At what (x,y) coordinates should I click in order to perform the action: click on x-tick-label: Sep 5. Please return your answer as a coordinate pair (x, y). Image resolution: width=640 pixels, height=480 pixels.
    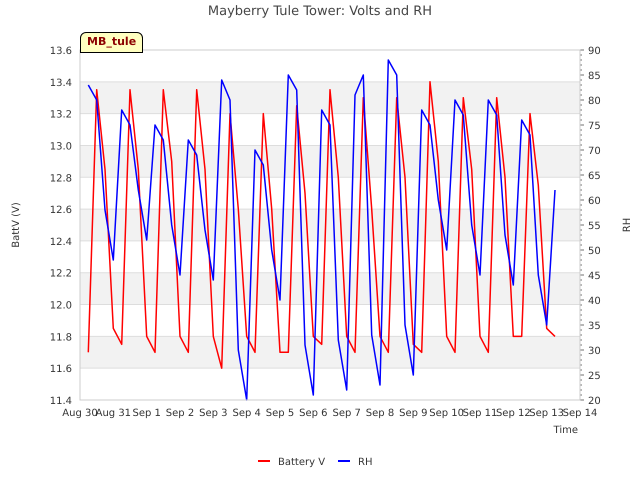
    Looking at the image, I should click on (280, 413).